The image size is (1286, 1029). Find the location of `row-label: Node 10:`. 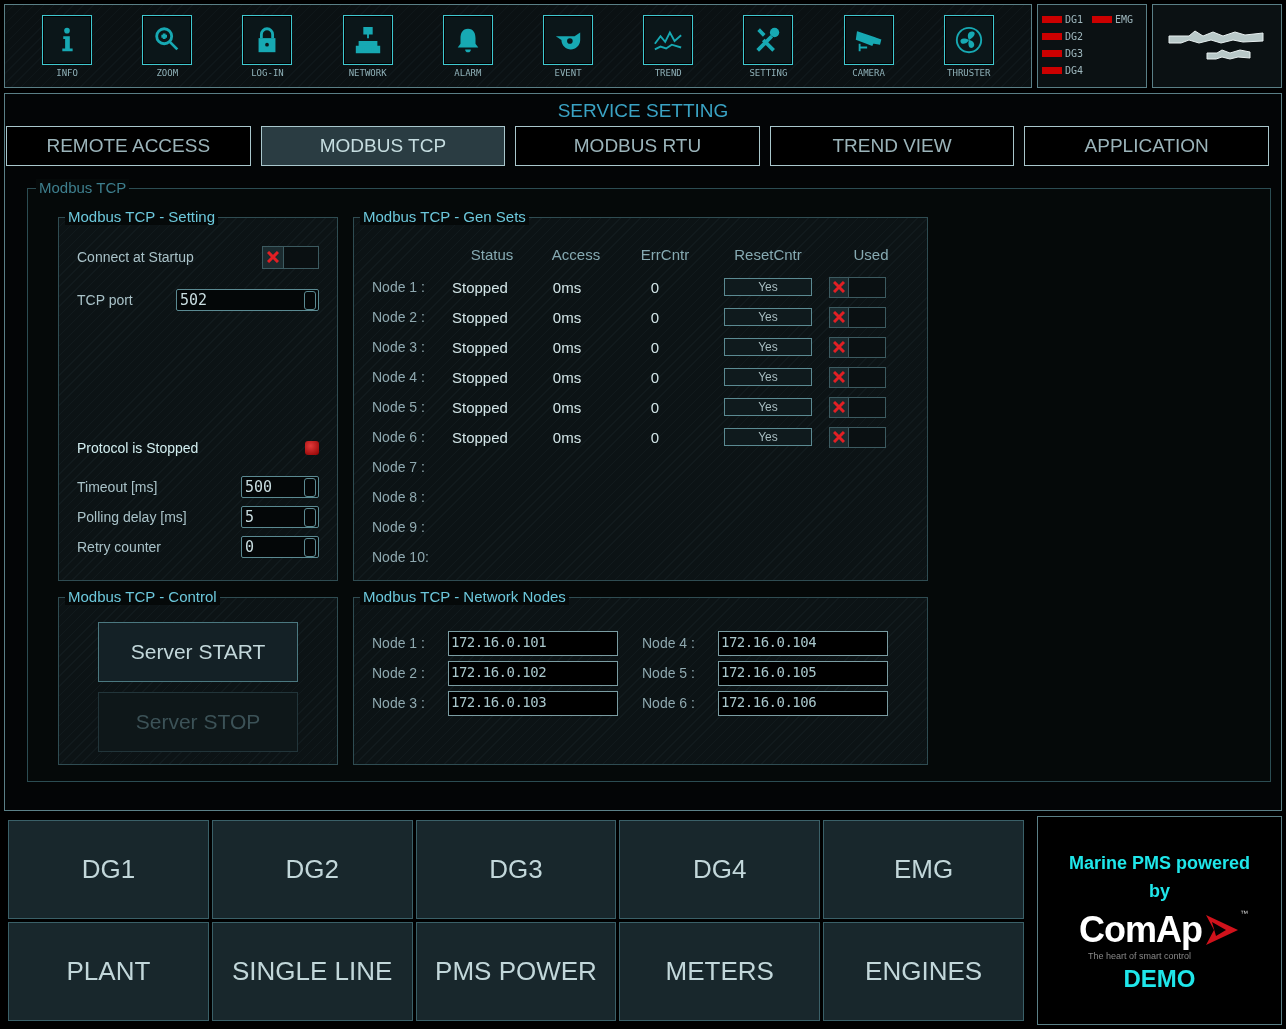

row-label: Node 10: is located at coordinates (401, 557).